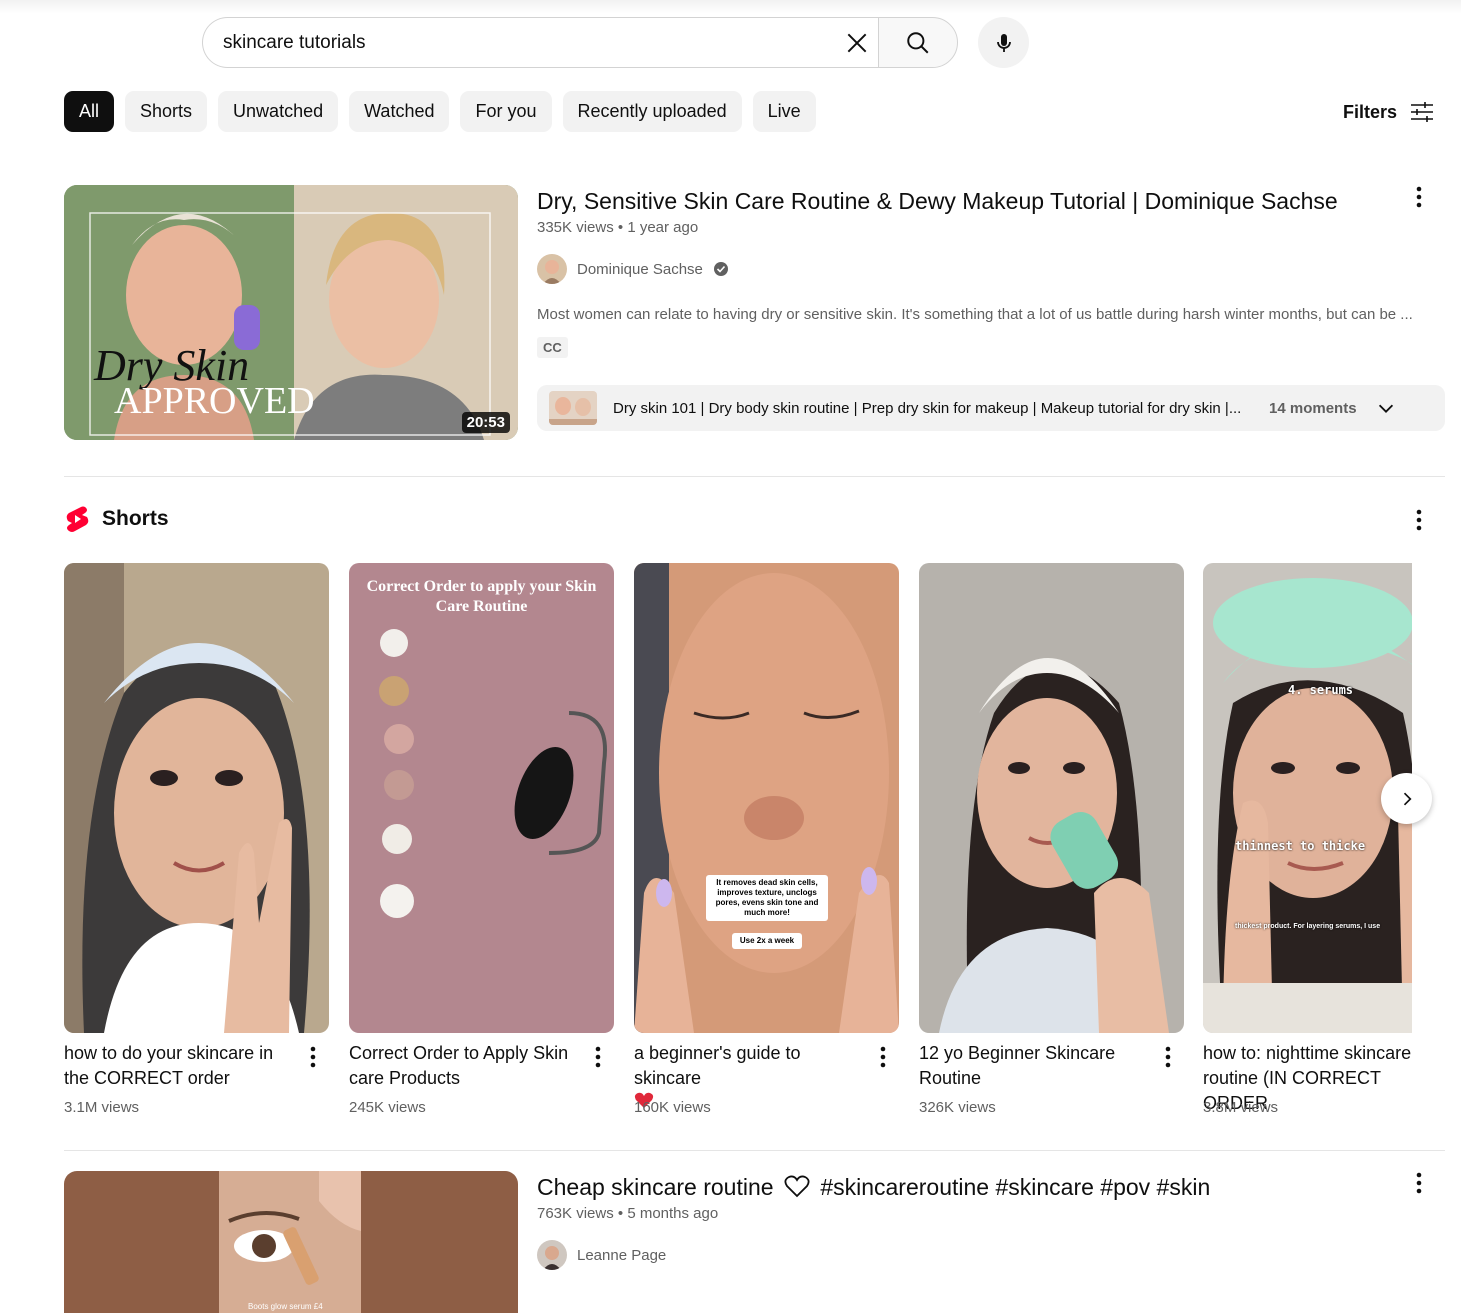 The height and width of the screenshot is (1313, 1461). What do you see at coordinates (278, 111) in the screenshot?
I see `chip-unwatched: Unwatched` at bounding box center [278, 111].